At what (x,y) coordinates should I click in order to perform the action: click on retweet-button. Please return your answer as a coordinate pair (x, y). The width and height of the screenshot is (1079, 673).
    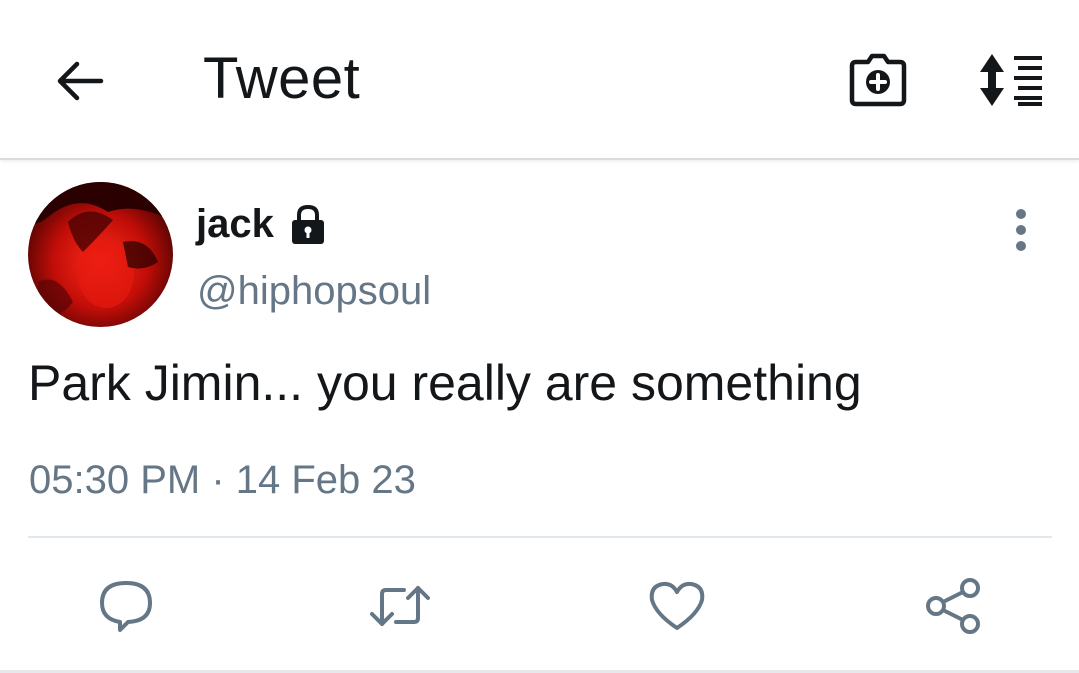
    Looking at the image, I should click on (400, 606).